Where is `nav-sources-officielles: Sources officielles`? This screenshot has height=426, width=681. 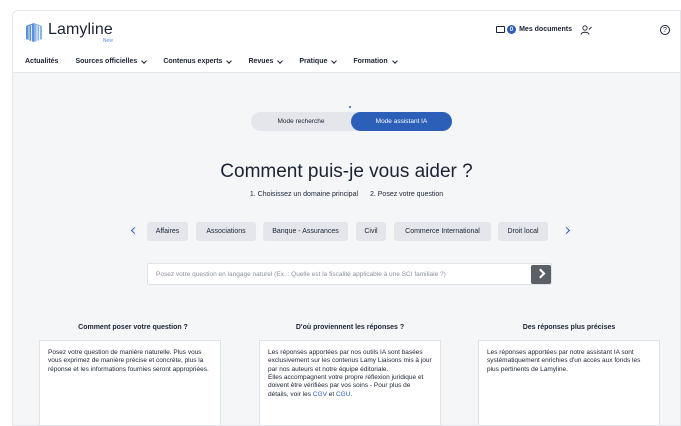 nav-sources-officielles: Sources officielles is located at coordinates (111, 61).